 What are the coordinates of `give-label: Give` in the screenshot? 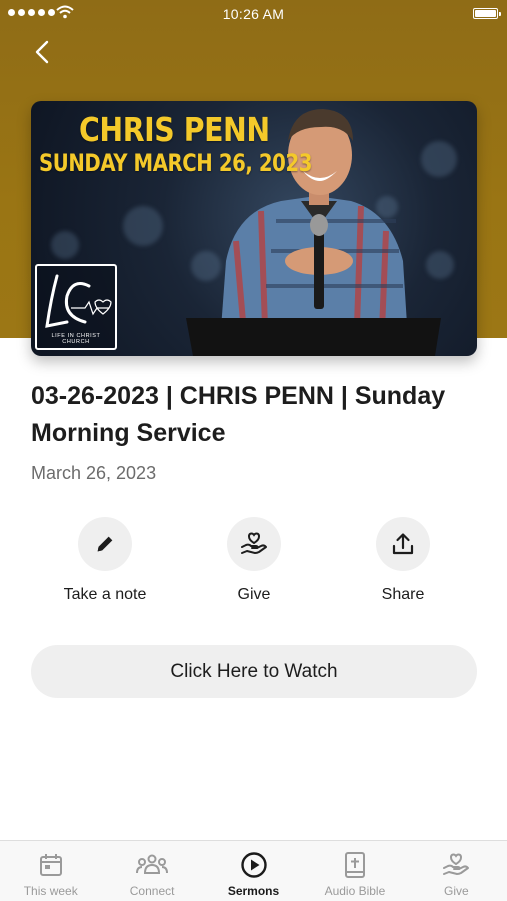 It's located at (254, 594).